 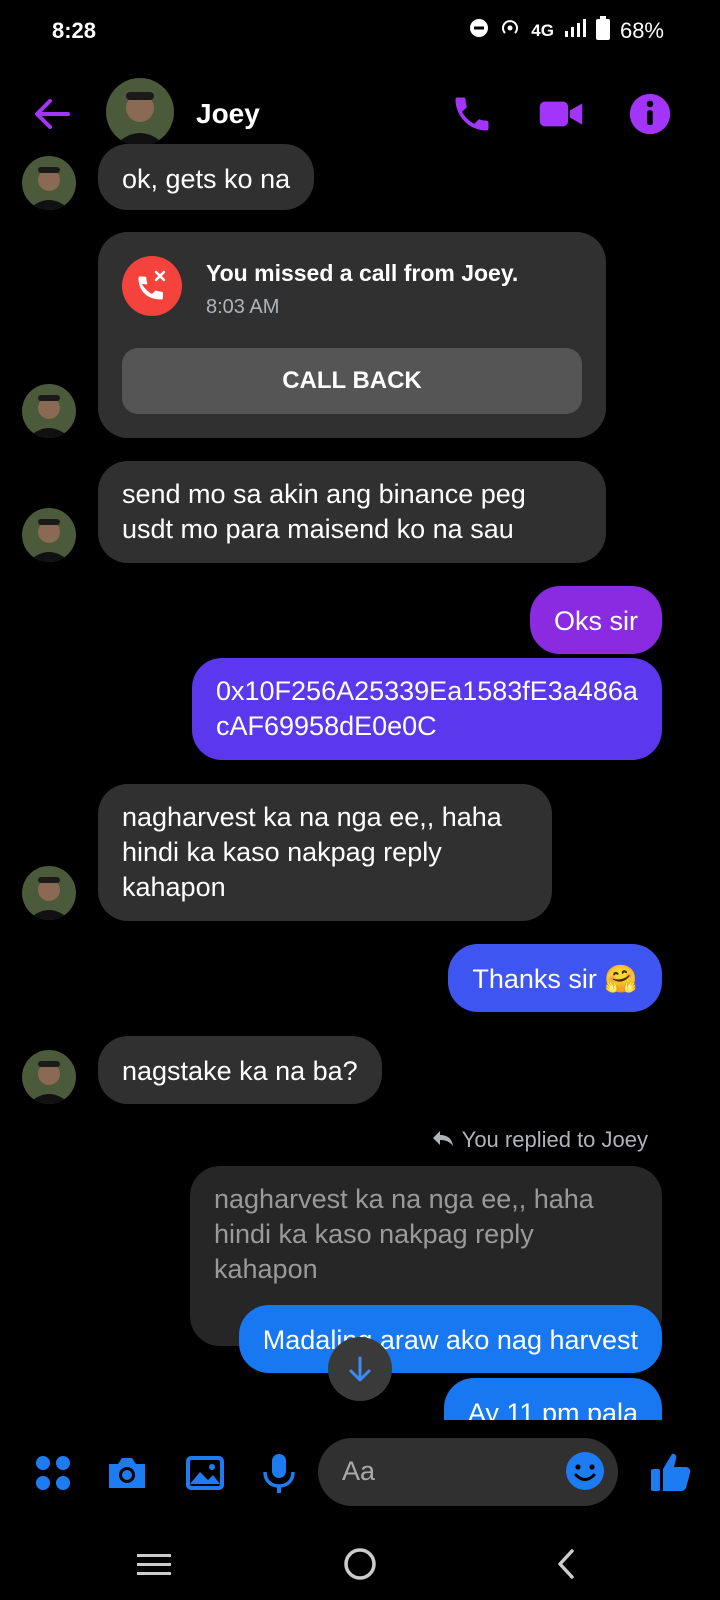 I want to click on battery-icon, so click(x=602, y=31).